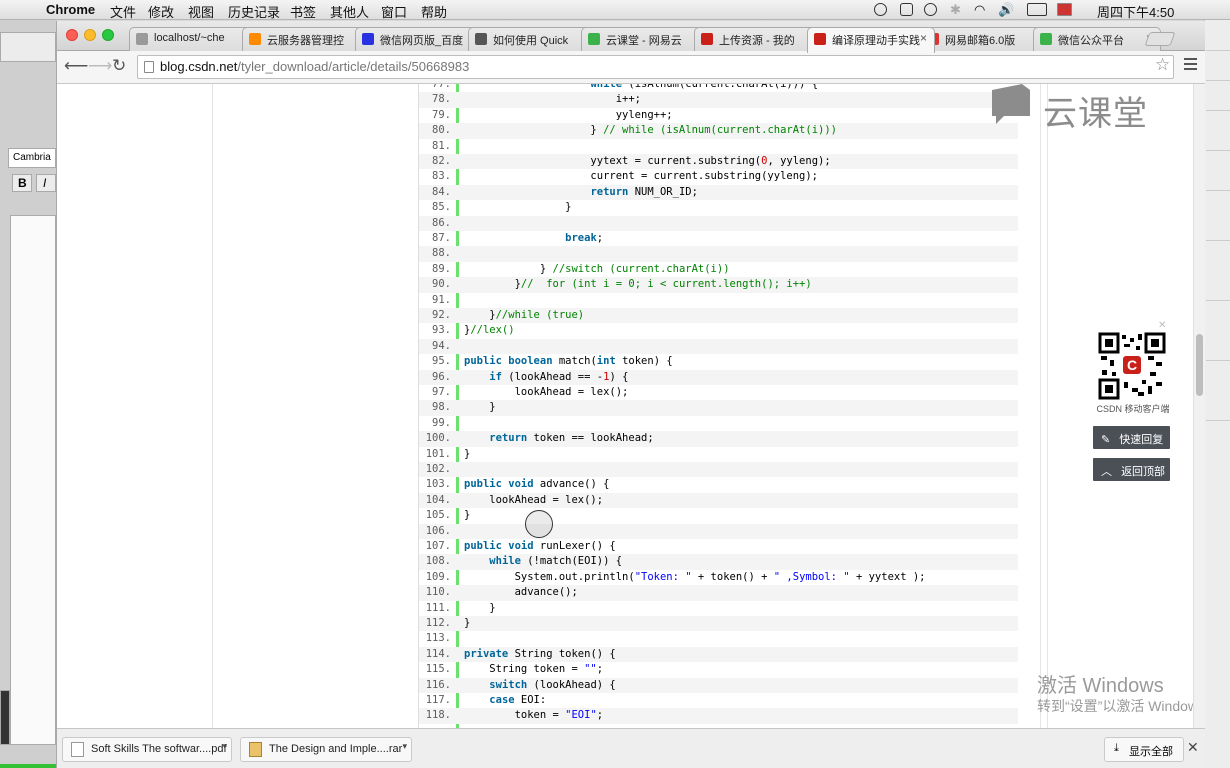  Describe the element at coordinates (906, 9) in the screenshot. I see `battery-status-icon` at that location.